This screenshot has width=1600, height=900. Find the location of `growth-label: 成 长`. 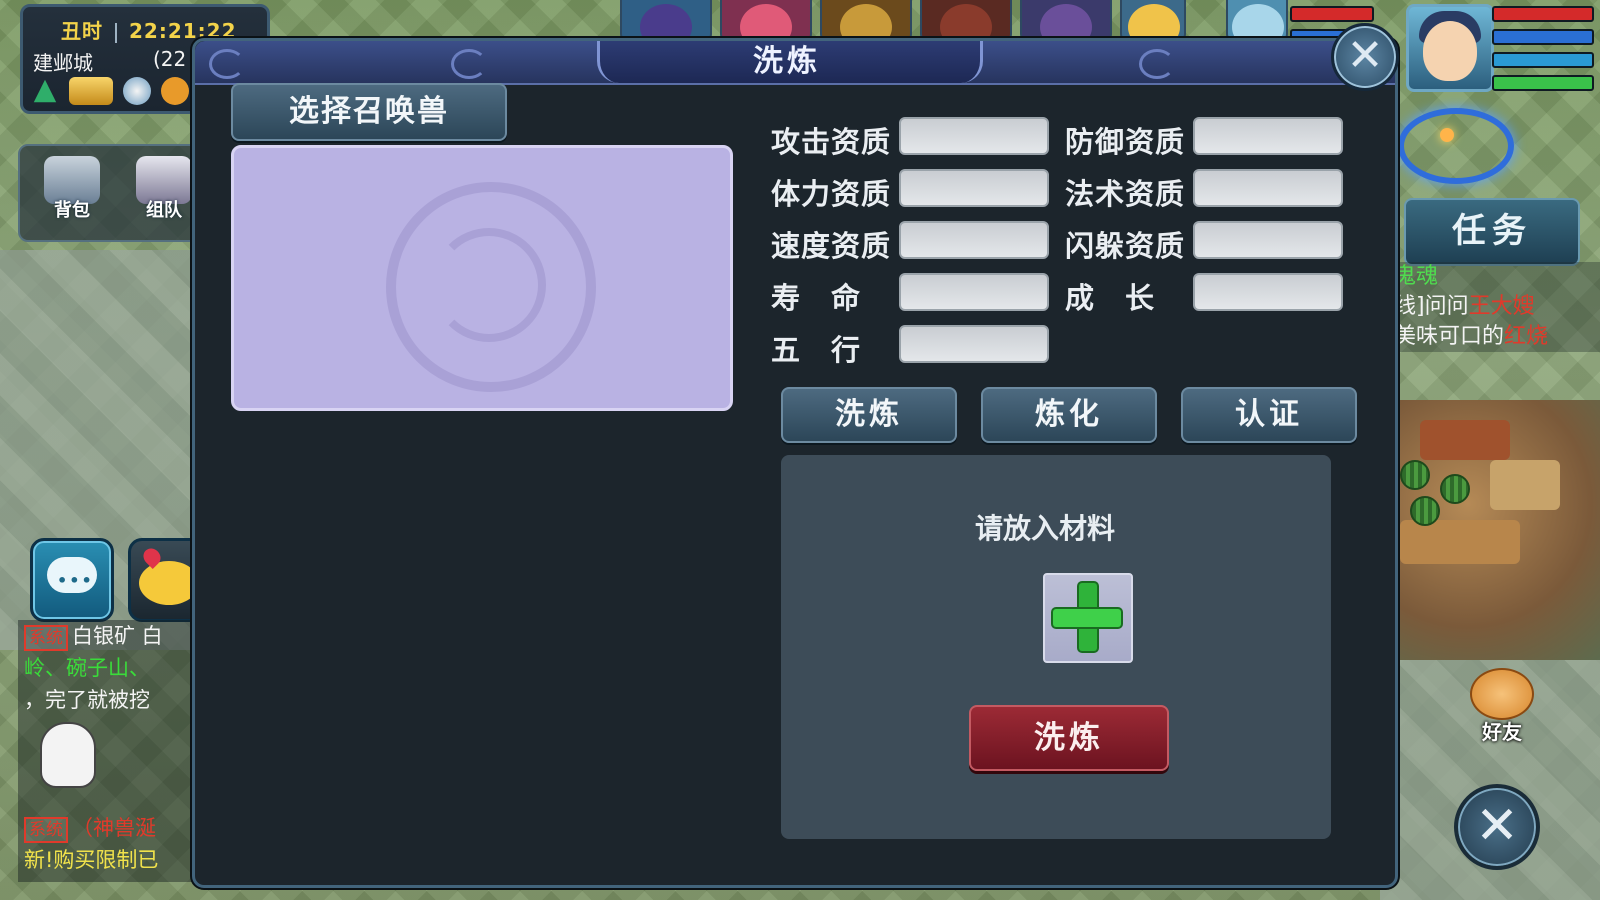

growth-label: 成 长 is located at coordinates (1110, 298).